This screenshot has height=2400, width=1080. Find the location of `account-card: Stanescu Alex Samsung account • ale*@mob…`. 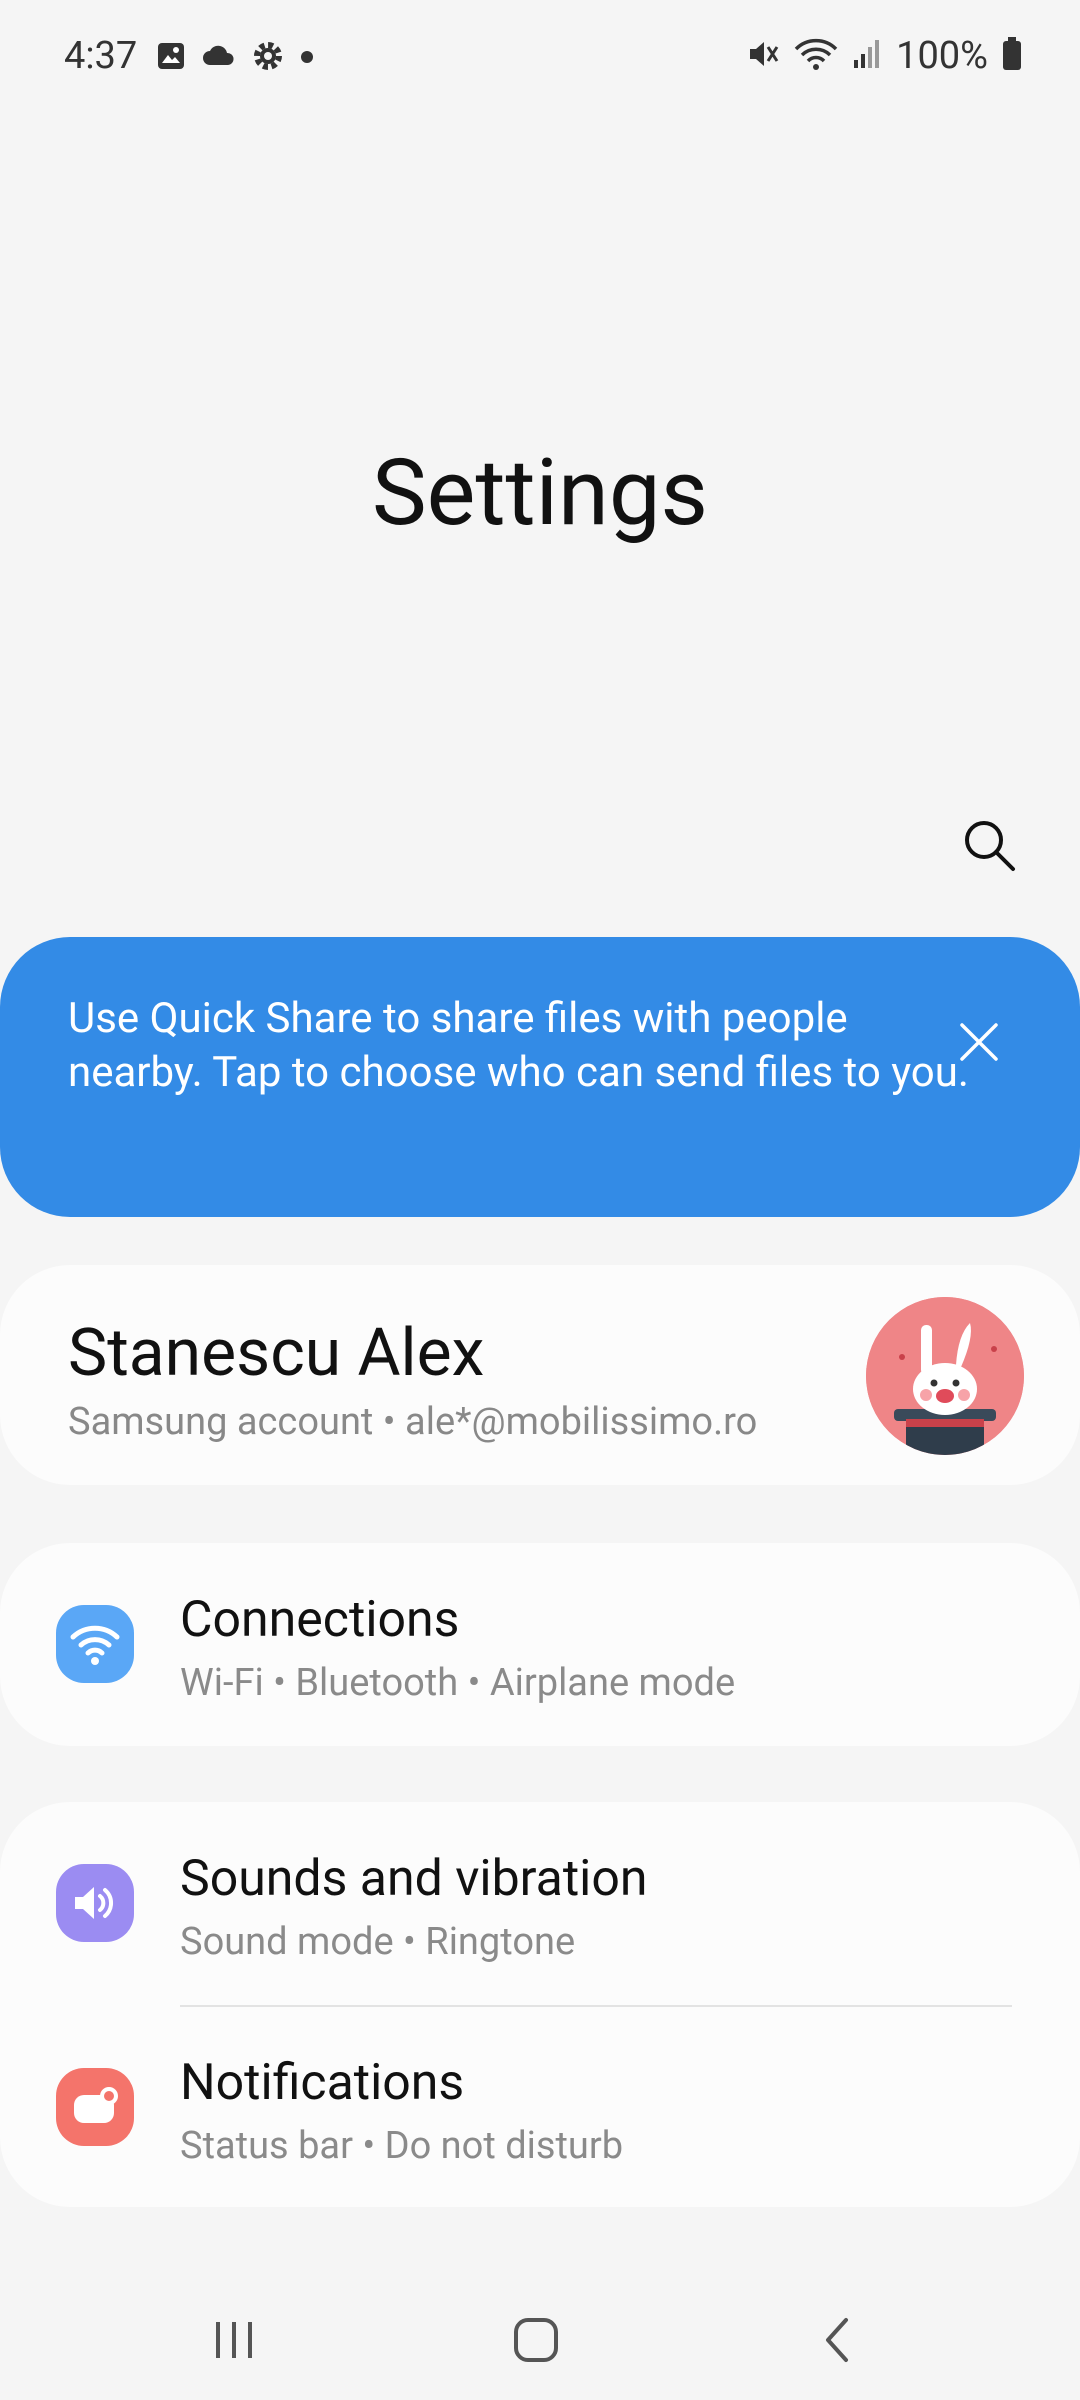

account-card: Stanescu Alex Samsung account • ale*@mob… is located at coordinates (540, 1375).